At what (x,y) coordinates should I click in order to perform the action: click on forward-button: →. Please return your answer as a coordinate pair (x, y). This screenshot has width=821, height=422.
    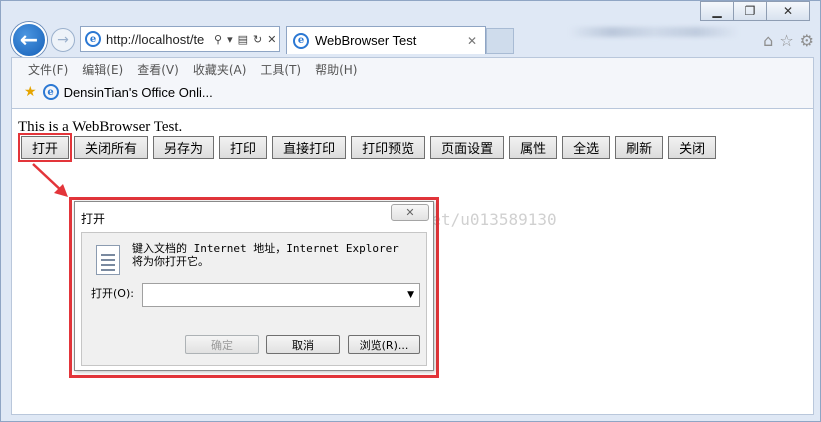
    Looking at the image, I should click on (63, 40).